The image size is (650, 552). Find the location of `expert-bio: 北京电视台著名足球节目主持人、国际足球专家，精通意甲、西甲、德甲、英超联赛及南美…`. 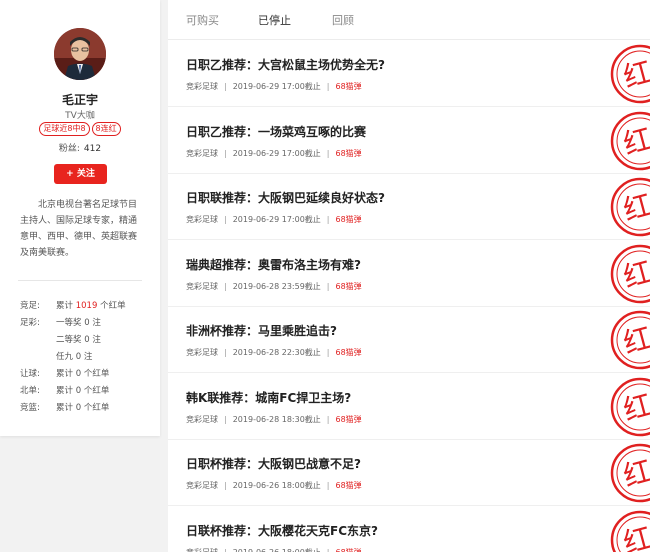

expert-bio: 北京电视台著名足球节目主持人、国际足球专家，精通意甲、西甲、德甲、英超联赛及南美… is located at coordinates (79, 229).